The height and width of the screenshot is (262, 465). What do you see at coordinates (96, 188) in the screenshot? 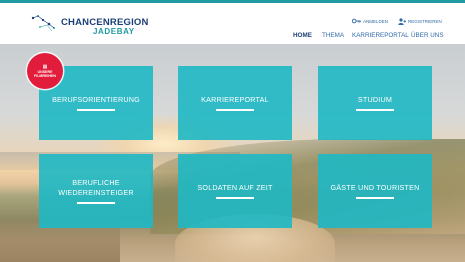
I see `tile-label: BERUFLICHE WIEDEREINSTEIGER` at bounding box center [96, 188].